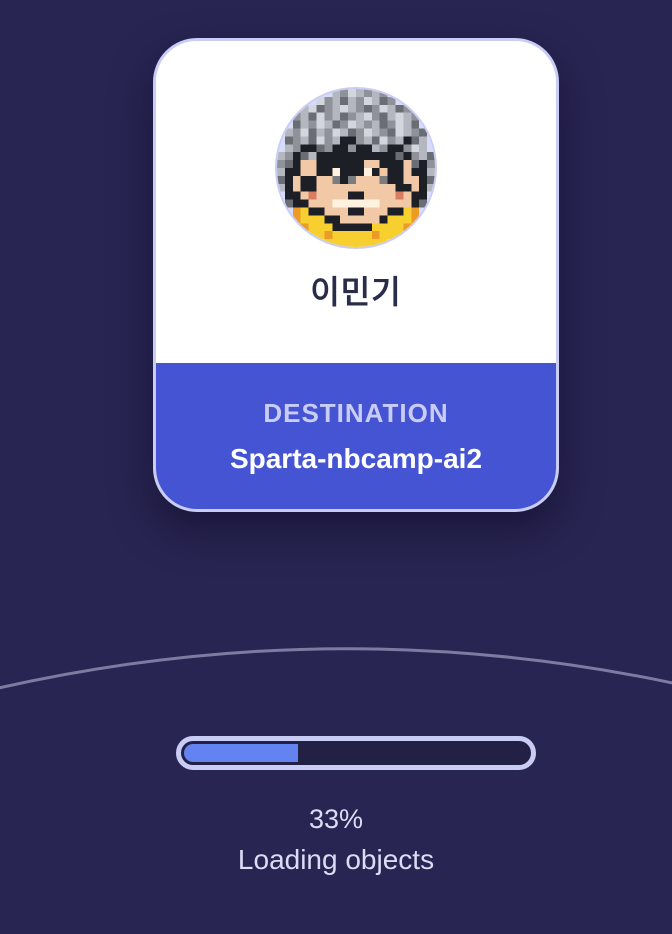 The image size is (672, 934). What do you see at coordinates (356, 753) in the screenshot?
I see `progress-bar` at bounding box center [356, 753].